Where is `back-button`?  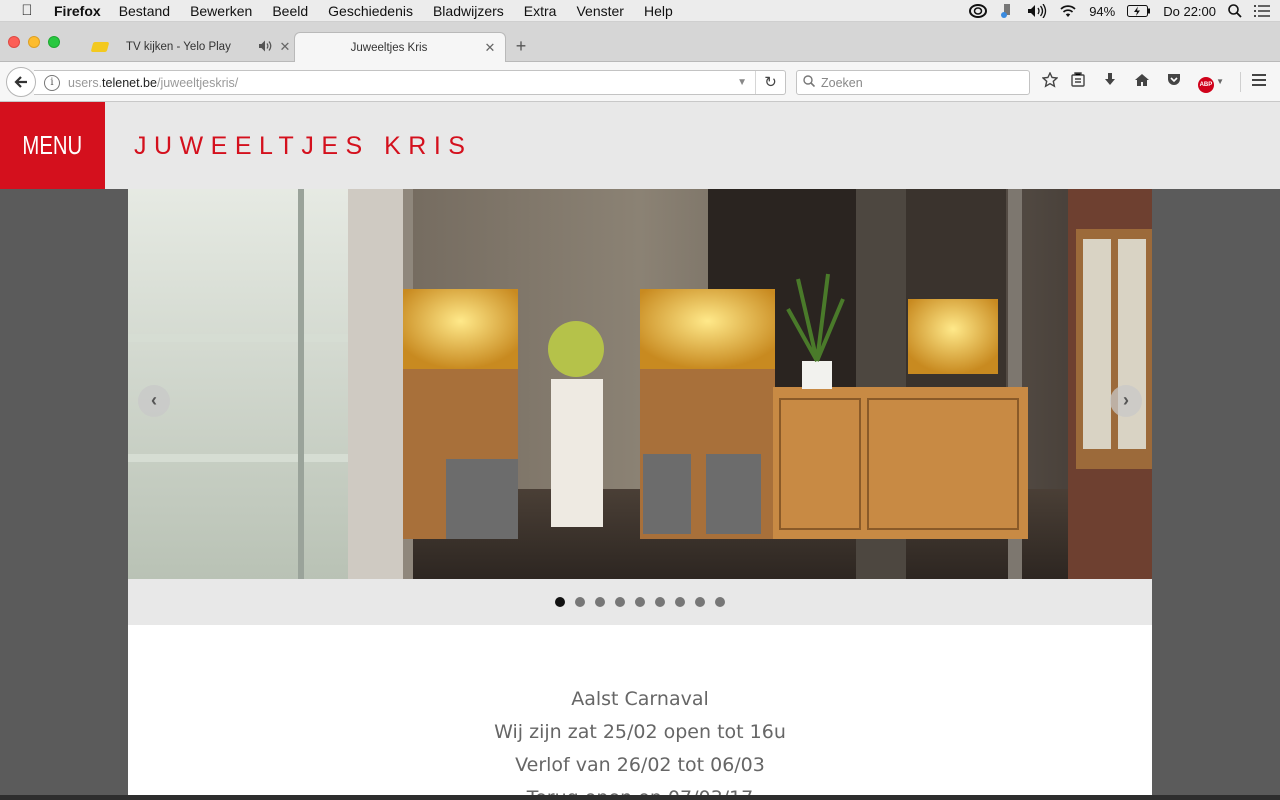
back-button is located at coordinates (21, 82).